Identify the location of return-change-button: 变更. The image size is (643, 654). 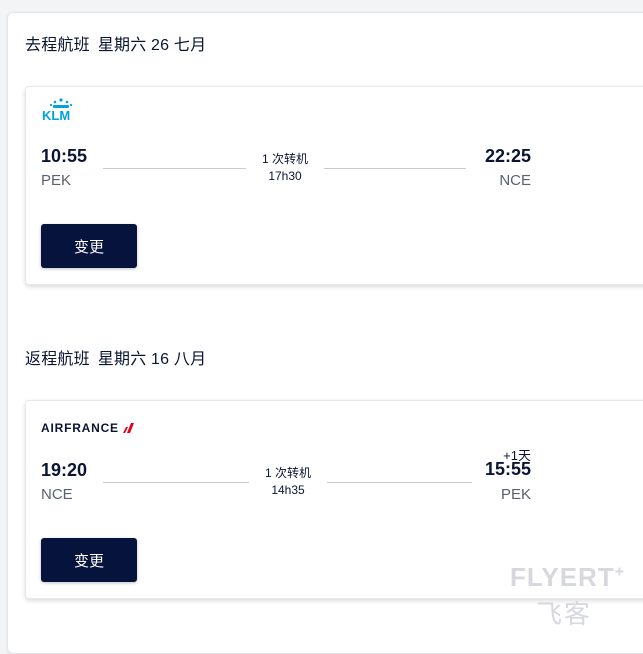
(89, 560).